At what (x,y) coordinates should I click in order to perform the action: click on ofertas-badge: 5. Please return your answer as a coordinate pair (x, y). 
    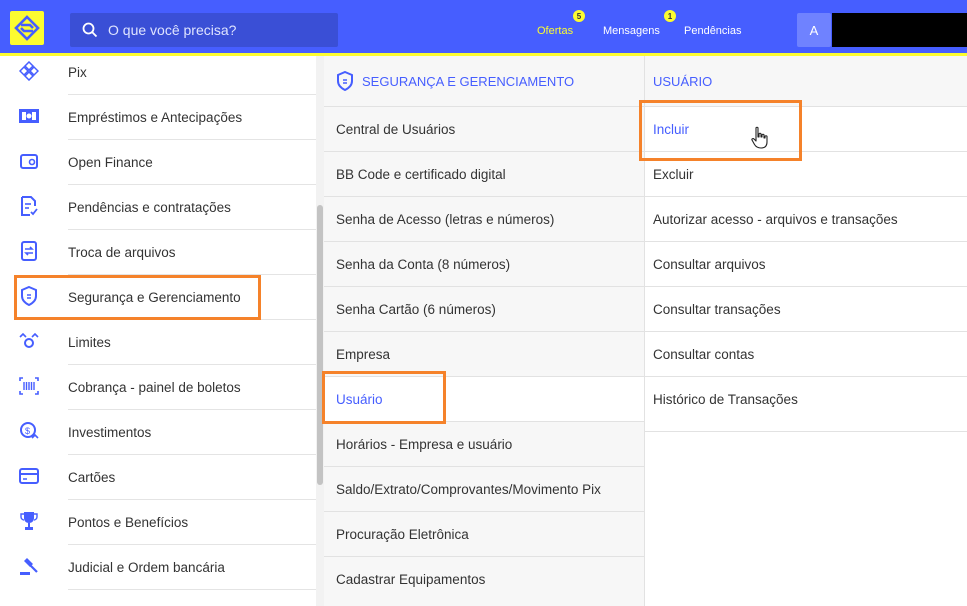
    Looking at the image, I should click on (579, 16).